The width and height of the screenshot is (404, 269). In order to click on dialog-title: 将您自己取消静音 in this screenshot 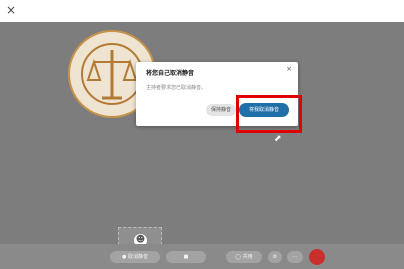, I will do `click(170, 73)`.